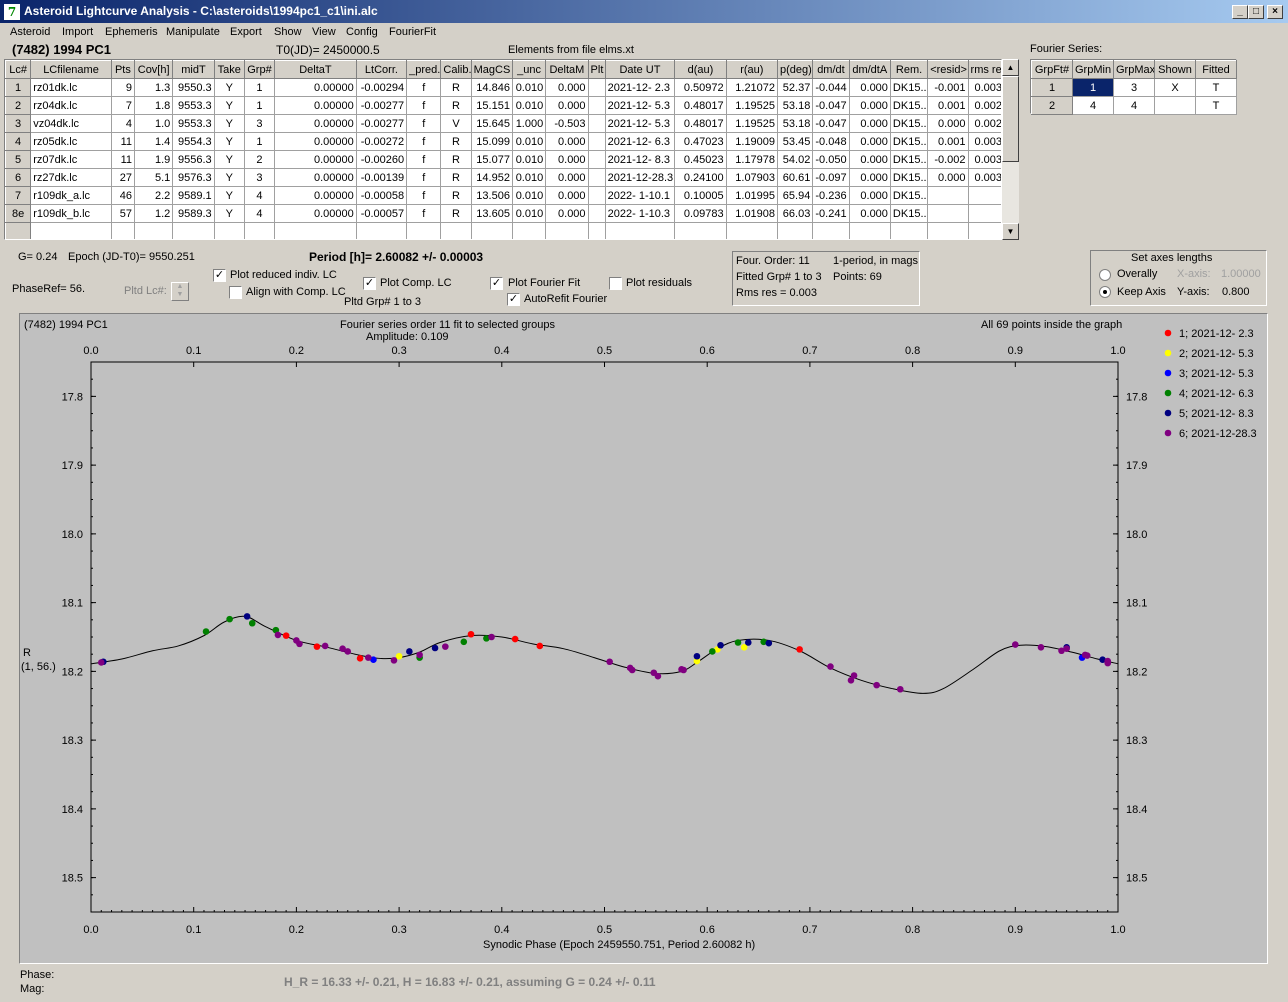  I want to click on x-tick-label-top: 0.4, so click(501, 351).